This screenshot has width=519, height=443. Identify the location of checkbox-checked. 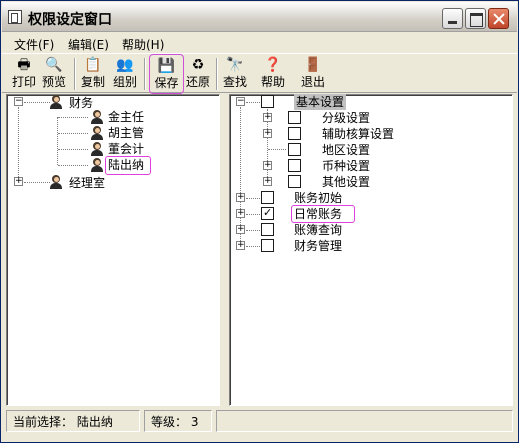
(267, 213).